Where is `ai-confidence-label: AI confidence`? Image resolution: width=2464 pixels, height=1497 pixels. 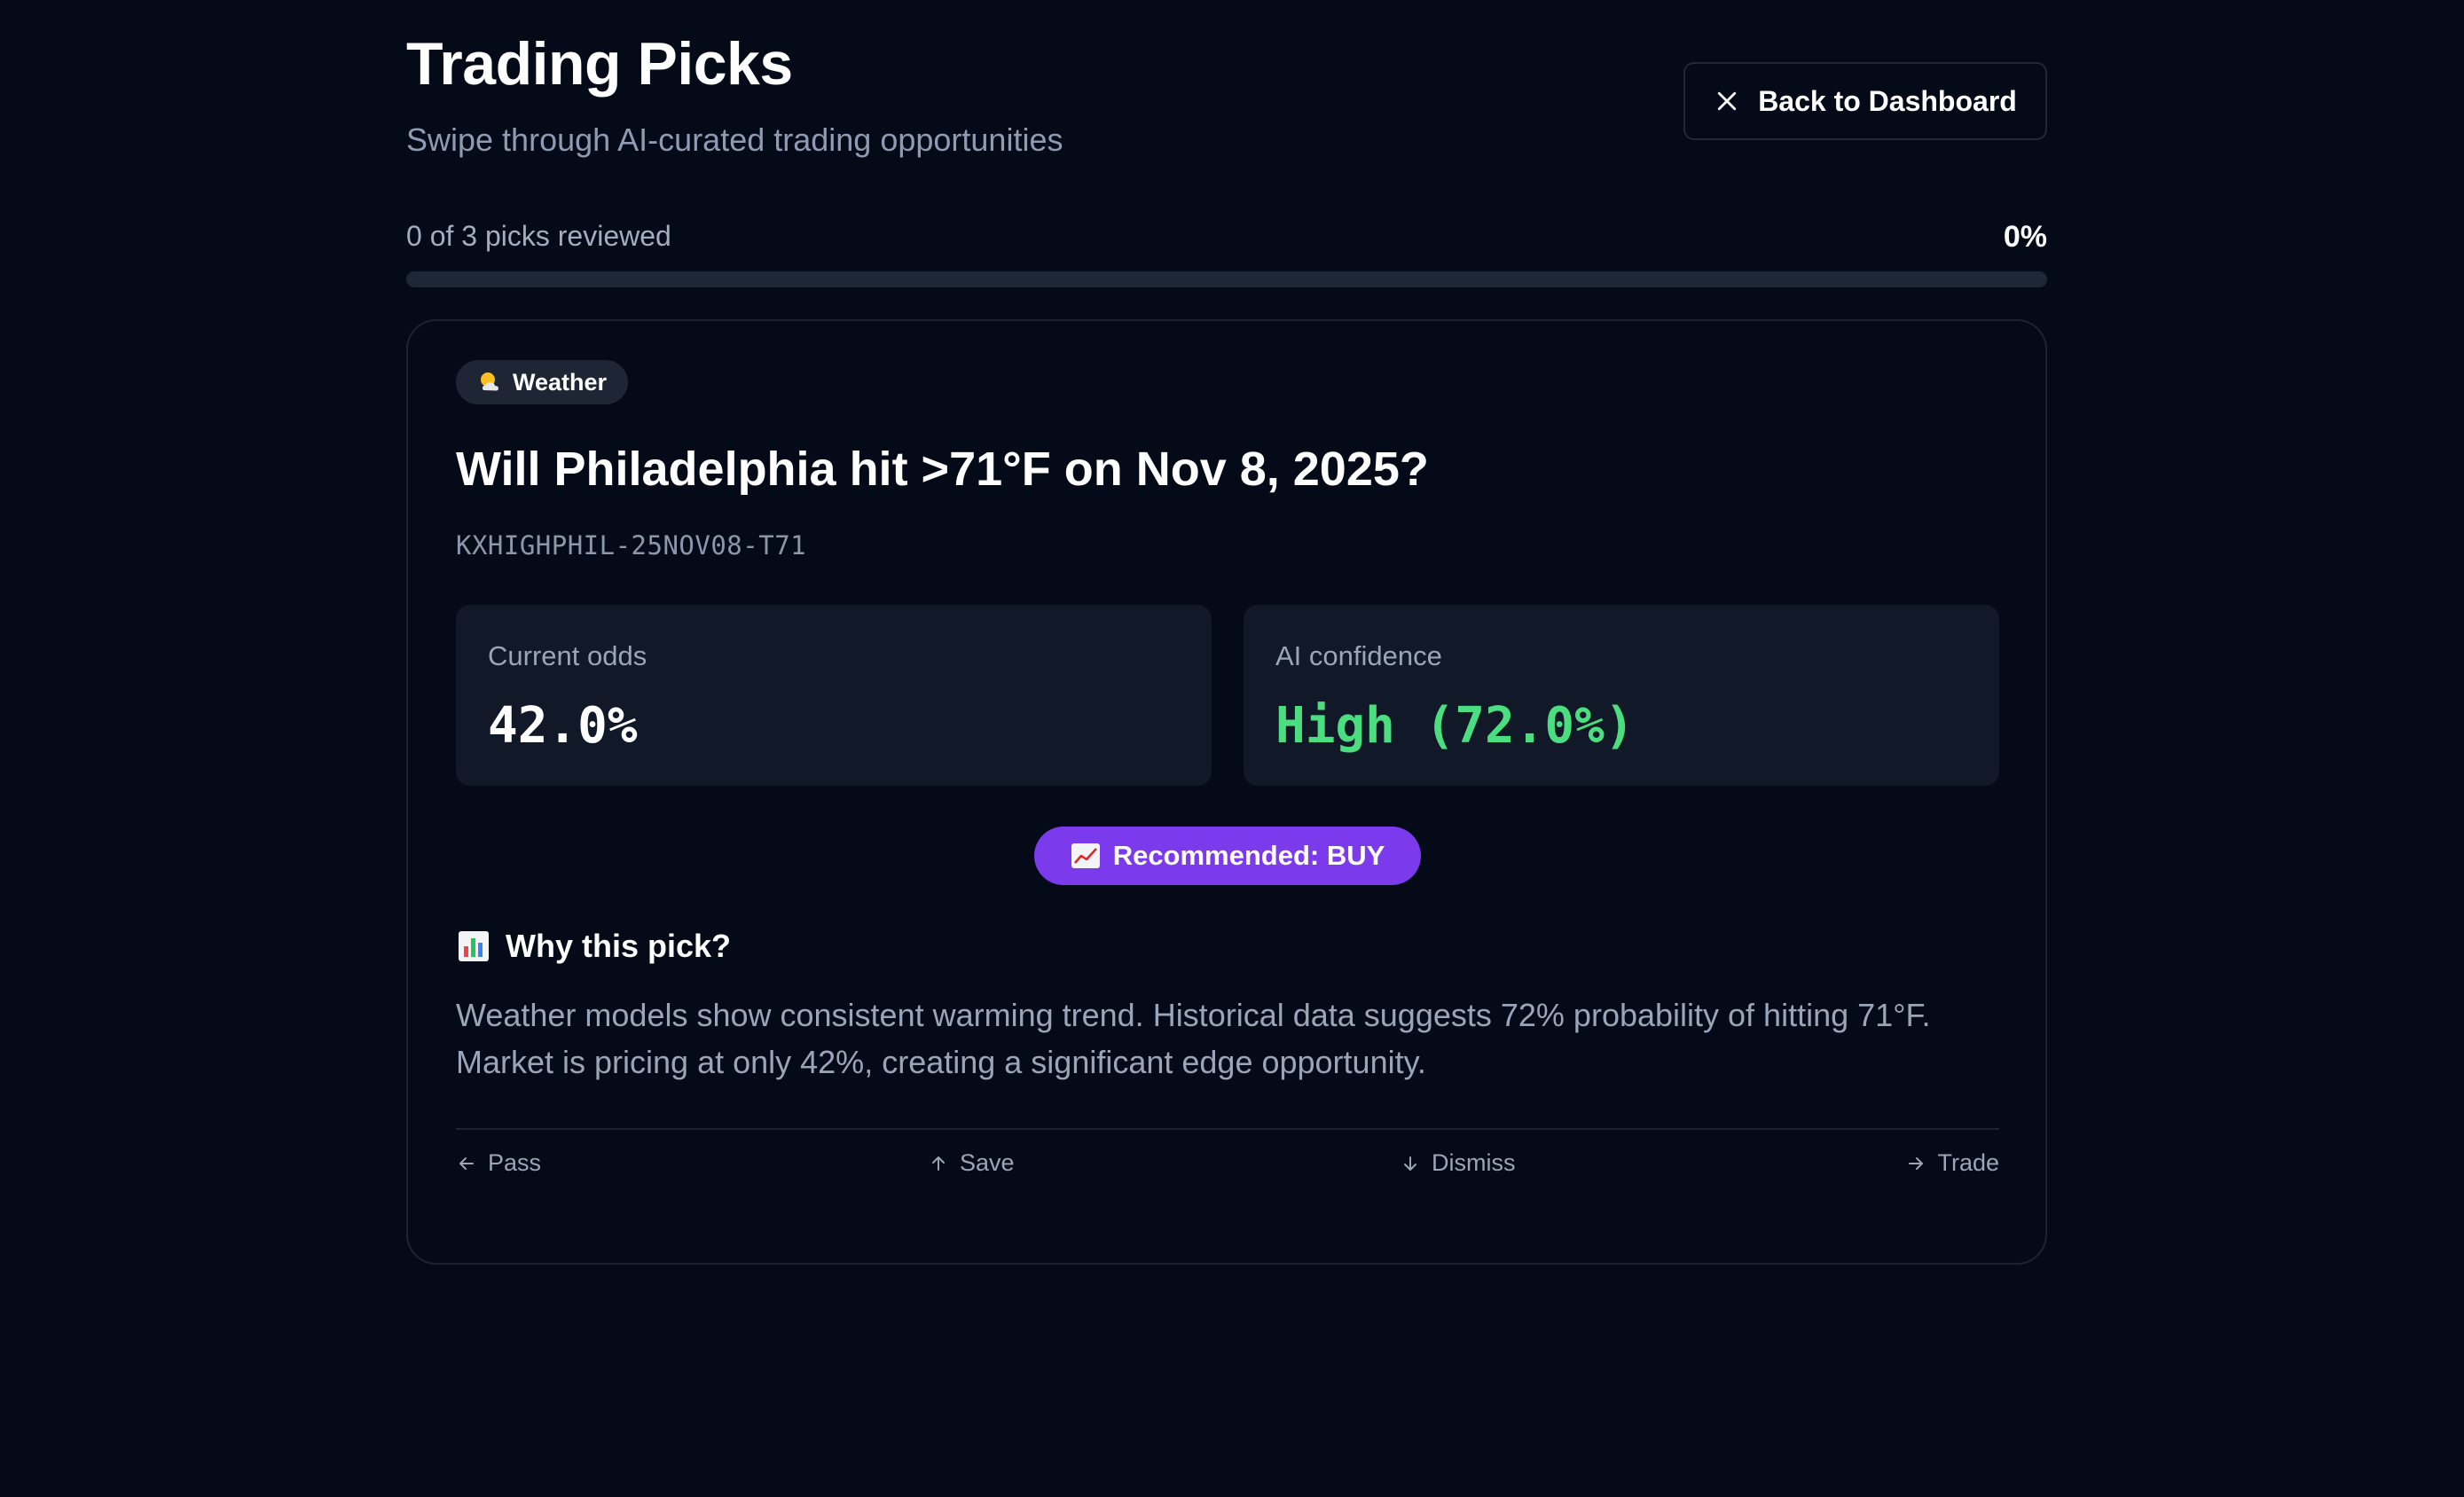 ai-confidence-label: AI confidence is located at coordinates (1358, 656).